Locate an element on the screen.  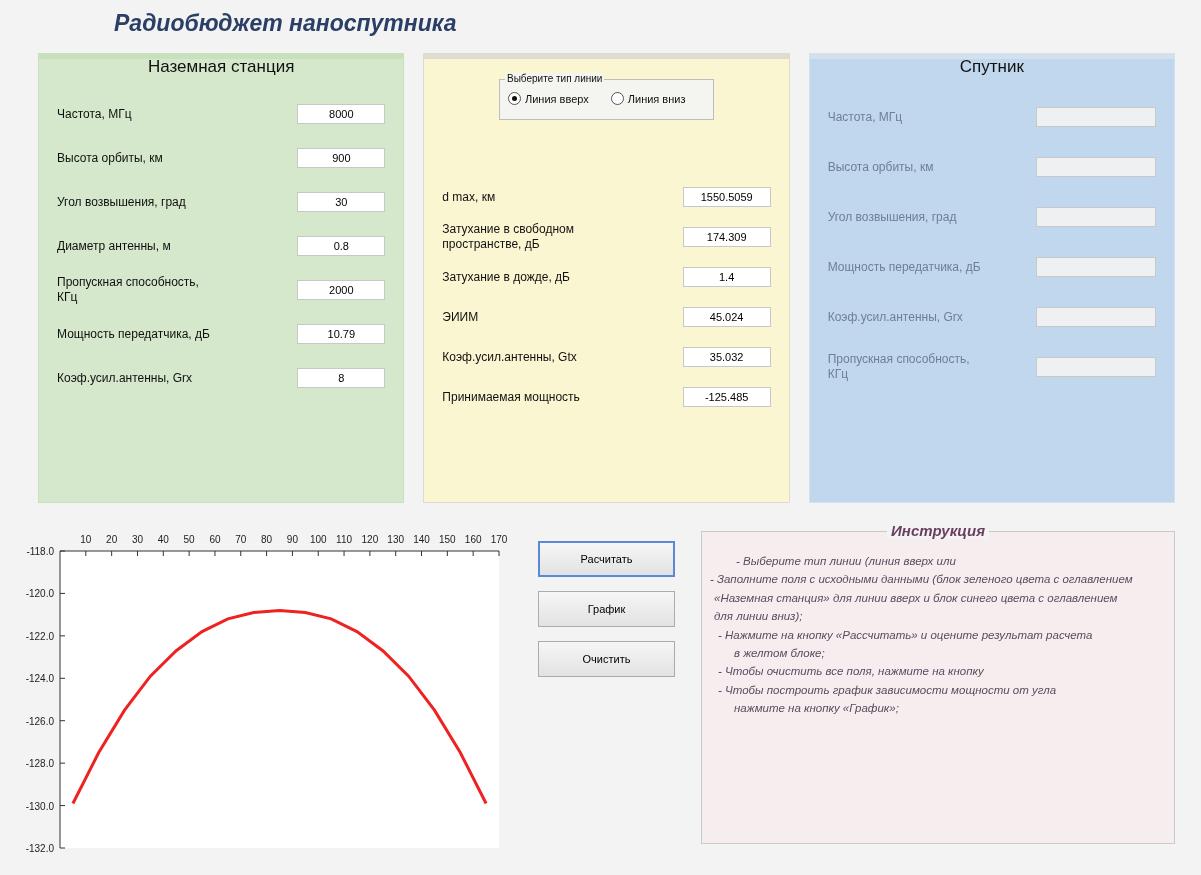
input-field: 2000 is located at coordinates (341, 290).